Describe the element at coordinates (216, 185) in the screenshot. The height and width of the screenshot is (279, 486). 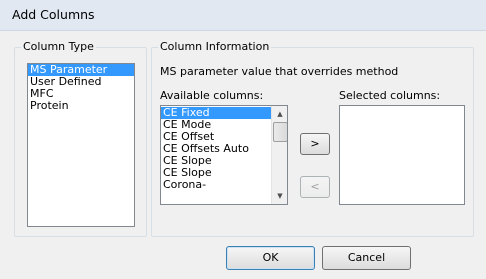
I see `available-column-item: Corona-` at that location.